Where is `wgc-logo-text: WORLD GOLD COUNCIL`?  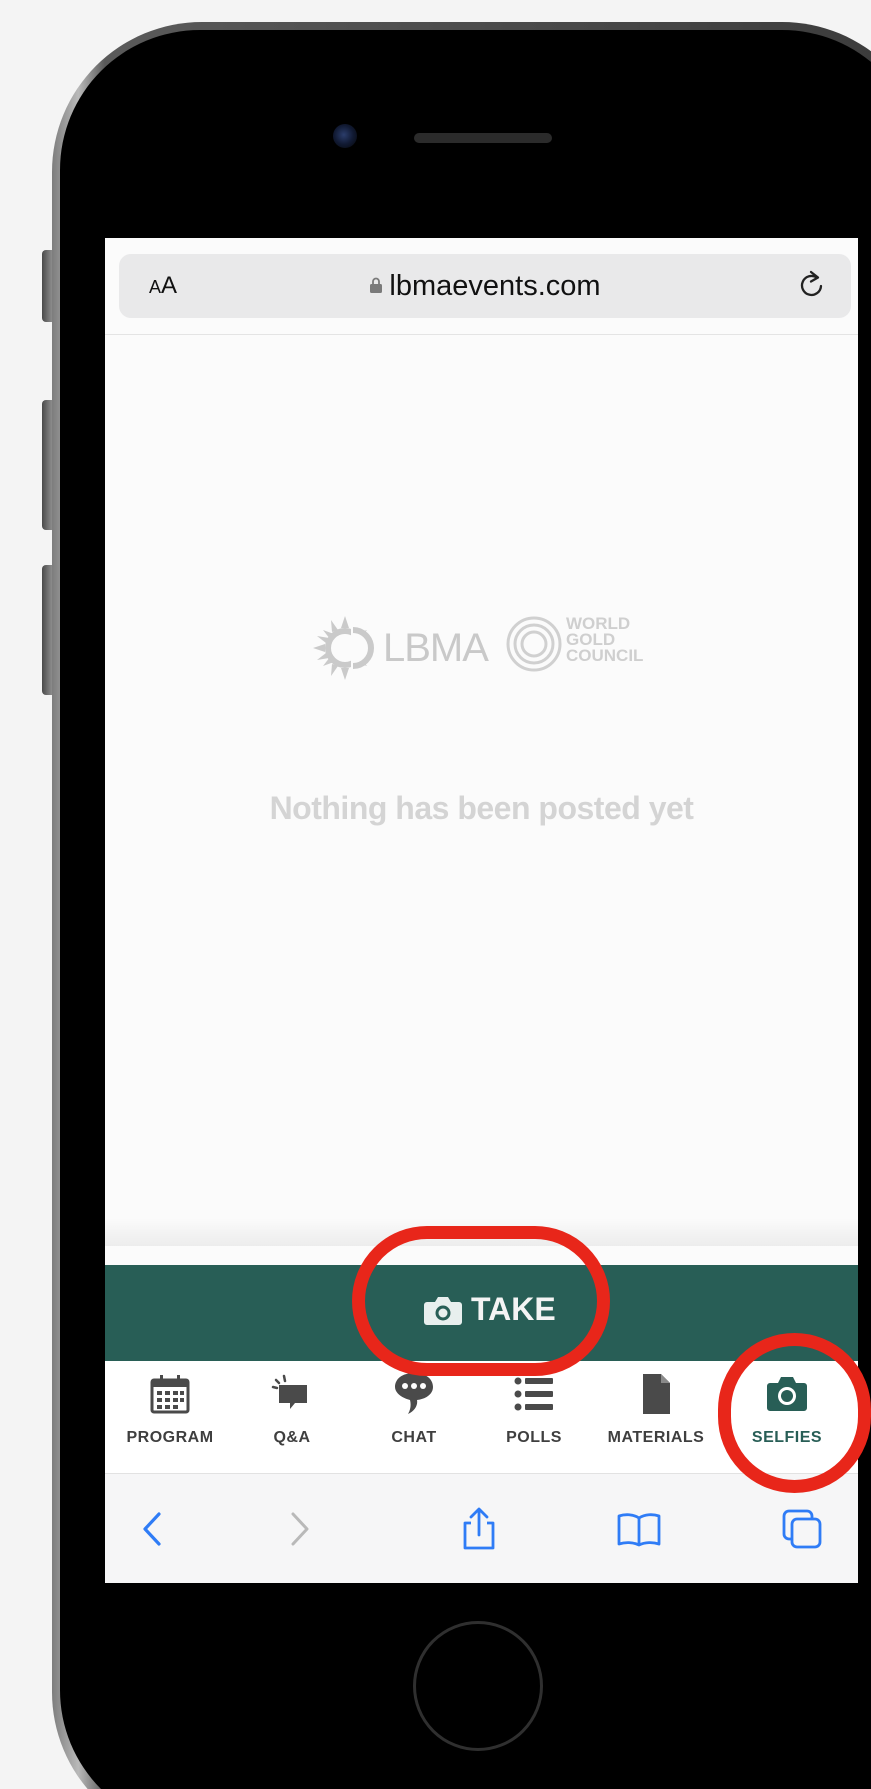
wgc-logo-text: WORLD GOLD COUNCIL is located at coordinates (605, 639).